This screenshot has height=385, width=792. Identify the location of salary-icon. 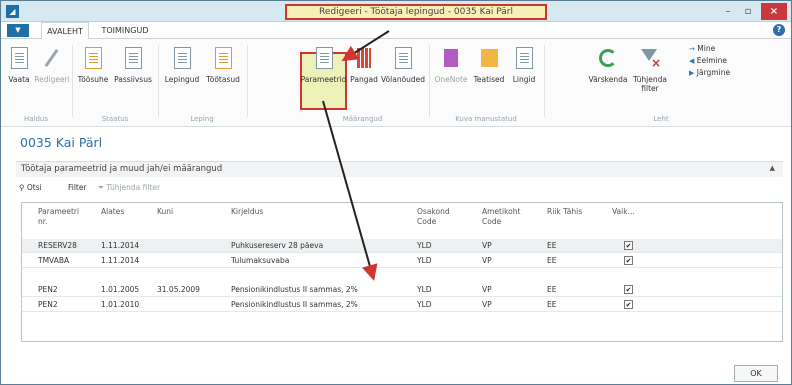
(223, 59).